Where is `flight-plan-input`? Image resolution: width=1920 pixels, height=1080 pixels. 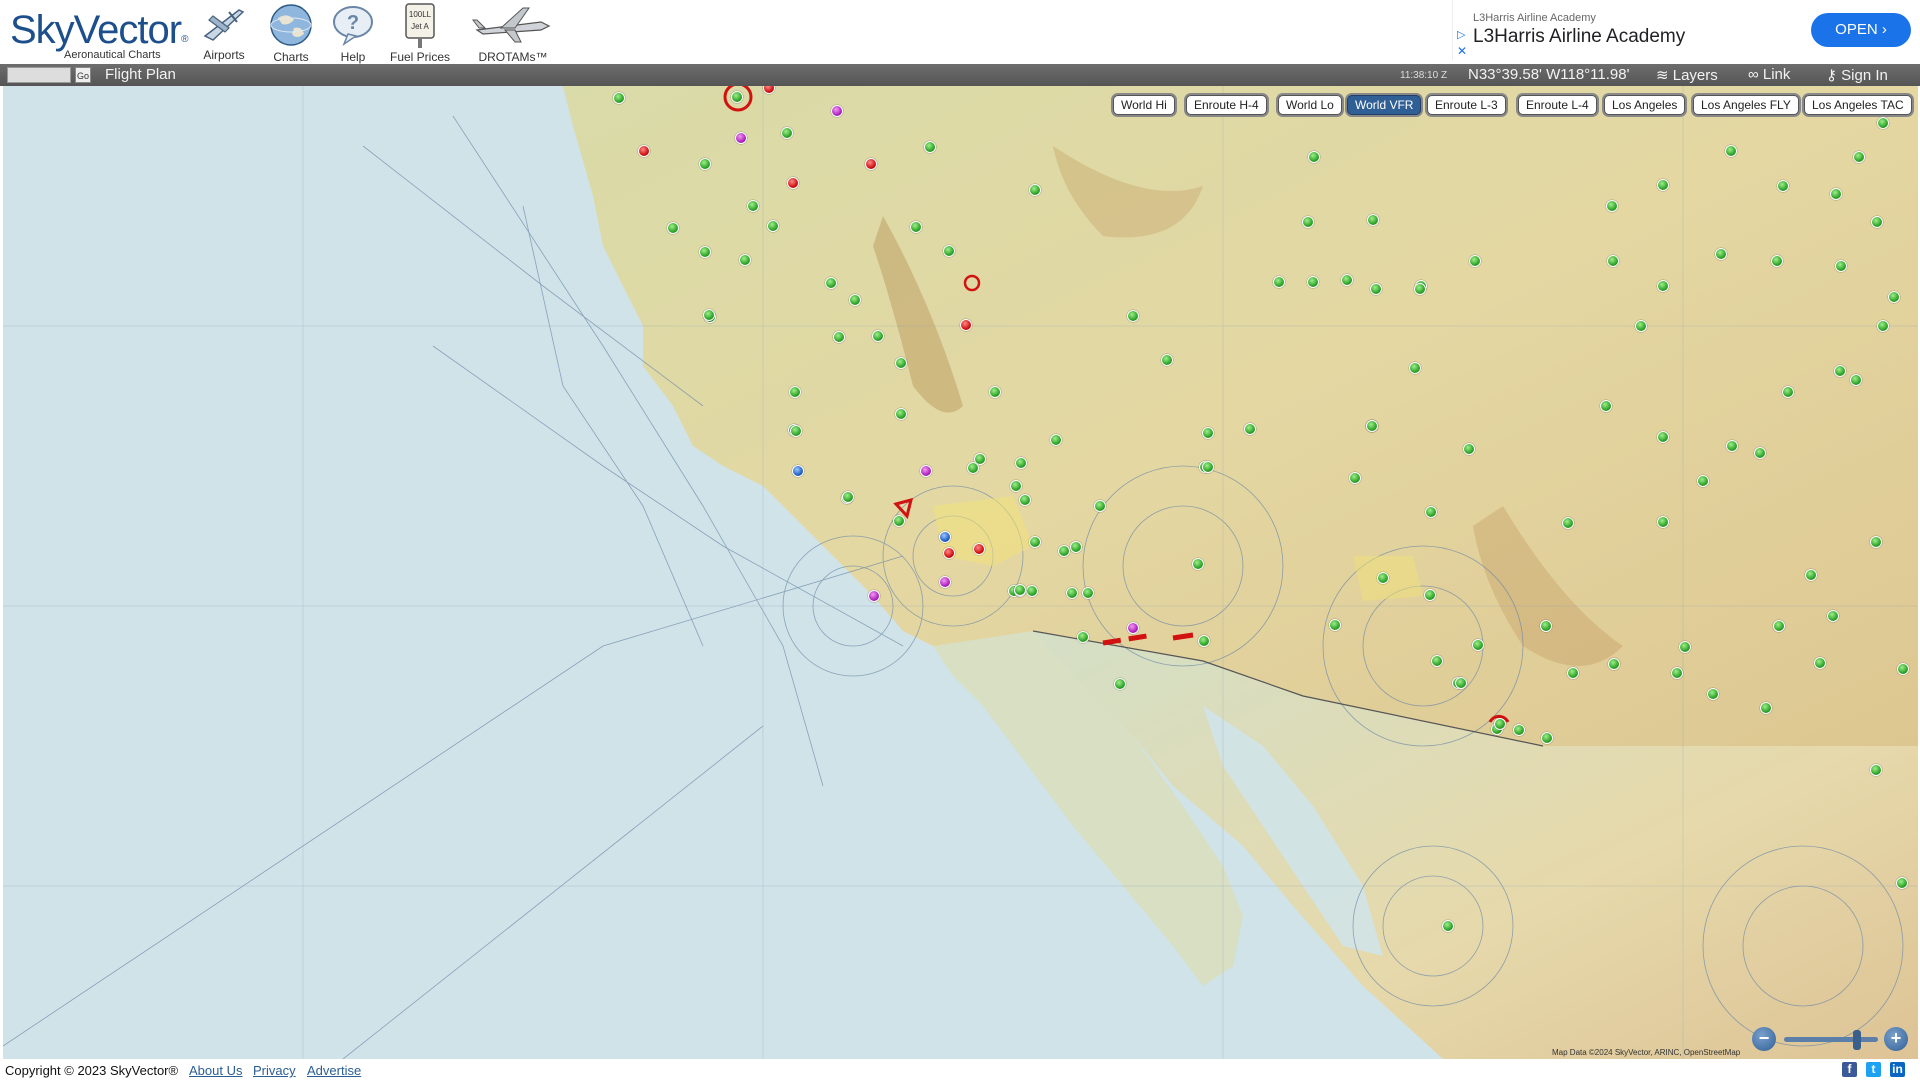 flight-plan-input is located at coordinates (39, 75).